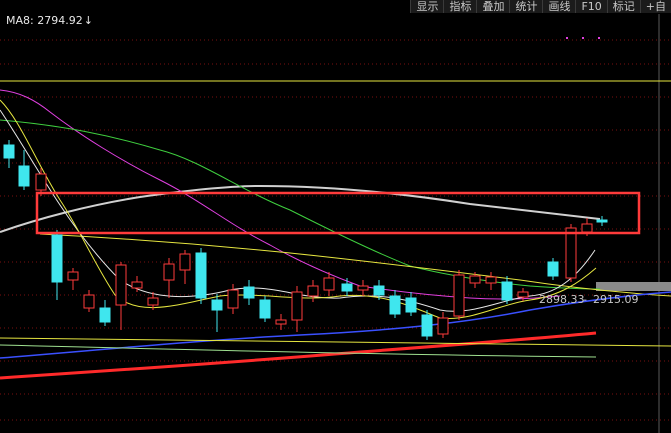 The image size is (671, 433). Describe the element at coordinates (493, 6) in the screenshot. I see `overlay-button: 叠加` at that location.